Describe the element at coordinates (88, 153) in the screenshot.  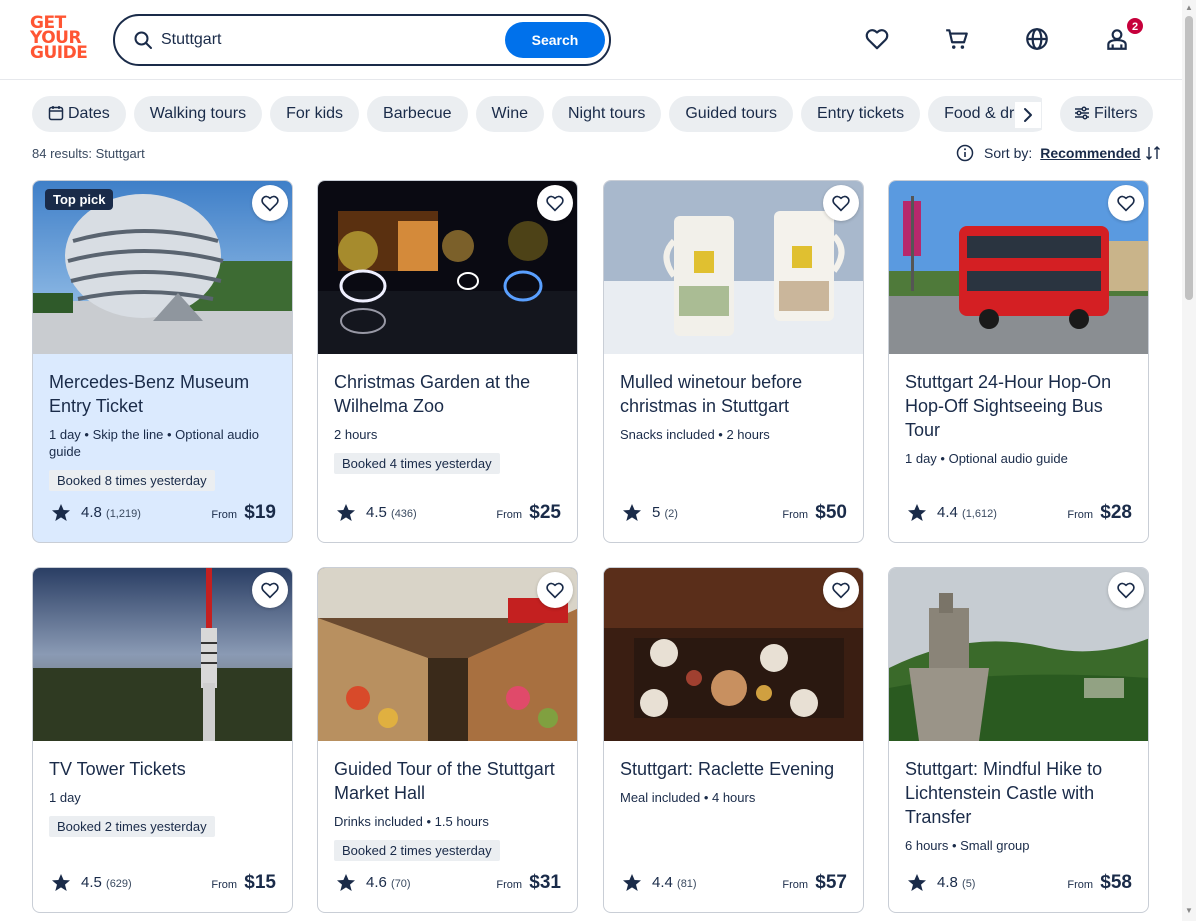
I see `results-count: 84 results: Stuttgart` at that location.